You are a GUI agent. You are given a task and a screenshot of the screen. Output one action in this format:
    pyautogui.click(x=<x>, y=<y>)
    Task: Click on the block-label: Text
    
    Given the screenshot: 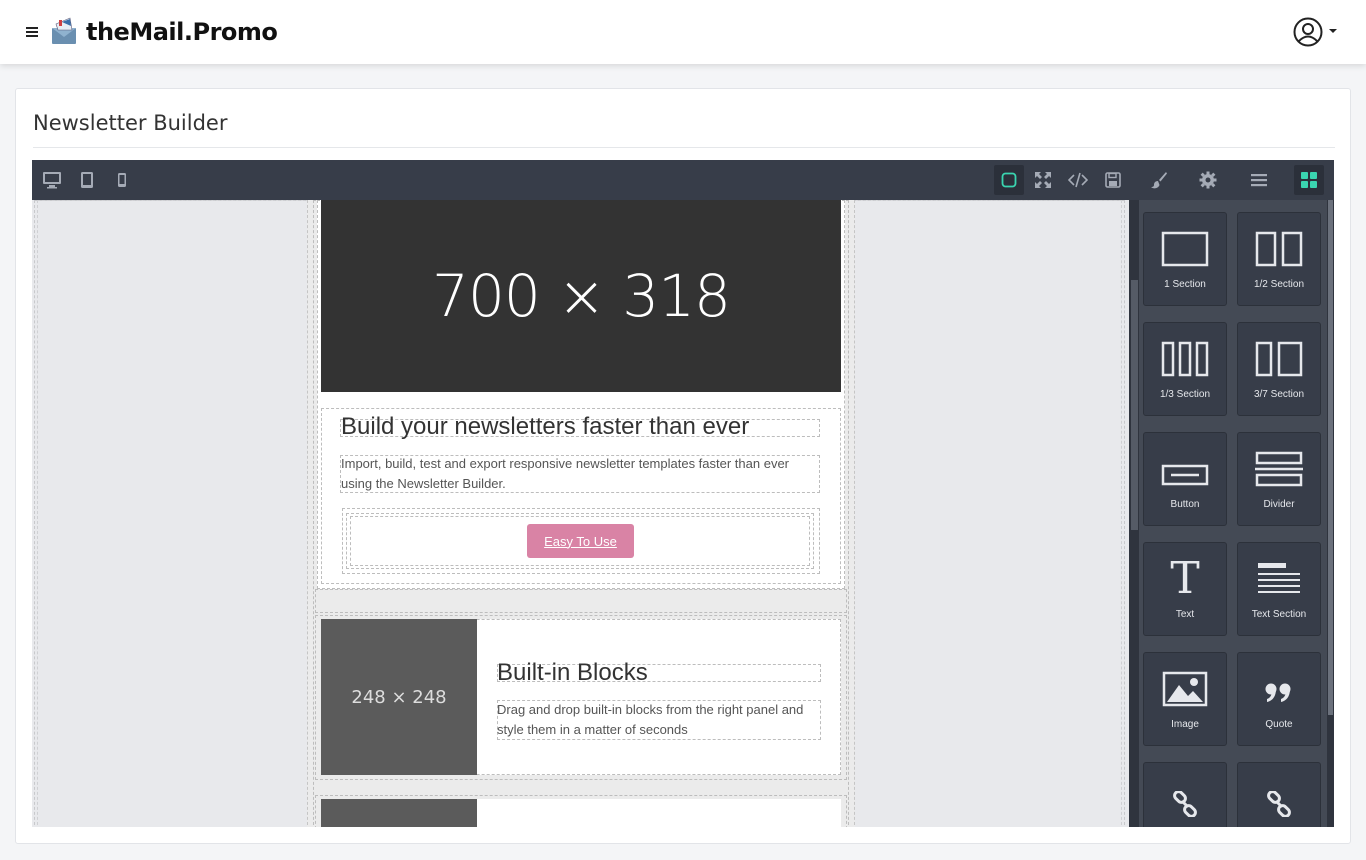 What is the action you would take?
    pyautogui.click(x=1185, y=614)
    